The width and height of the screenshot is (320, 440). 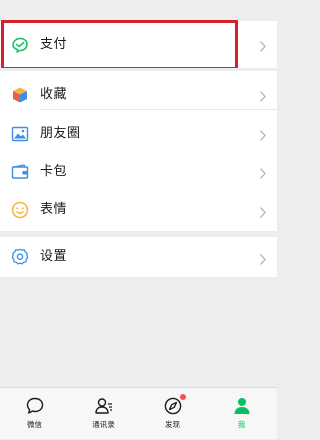 I want to click on wallet-icon, so click(x=20, y=172).